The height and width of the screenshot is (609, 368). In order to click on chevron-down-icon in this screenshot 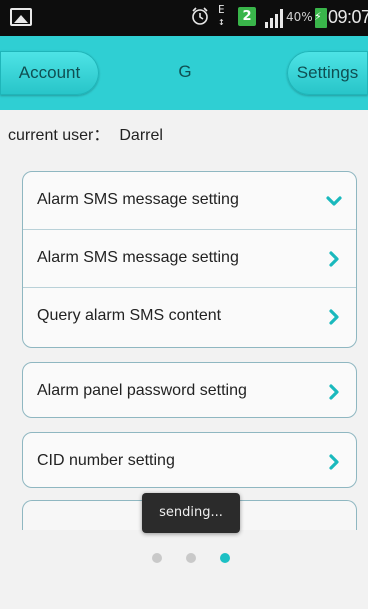, I will do `click(334, 201)`.